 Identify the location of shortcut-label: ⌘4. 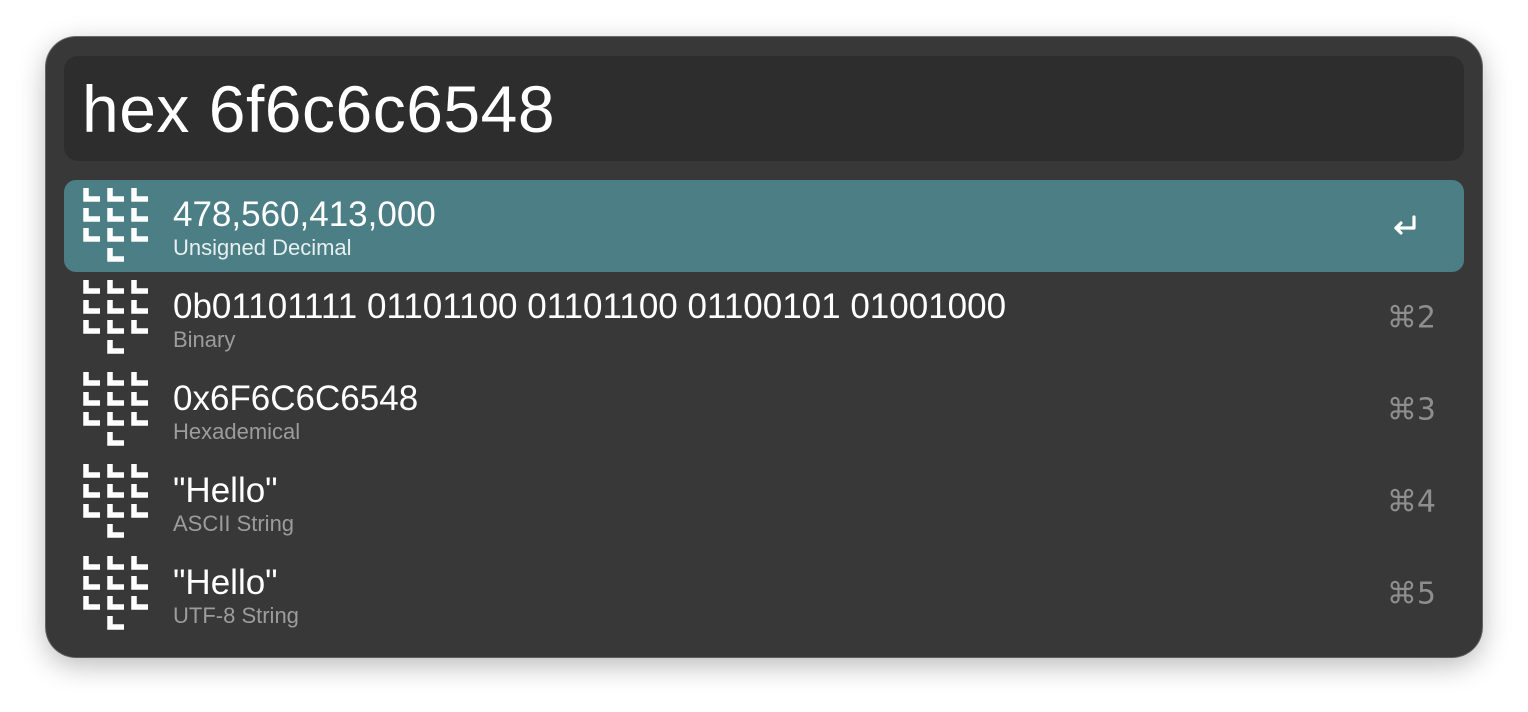
(1411, 502).